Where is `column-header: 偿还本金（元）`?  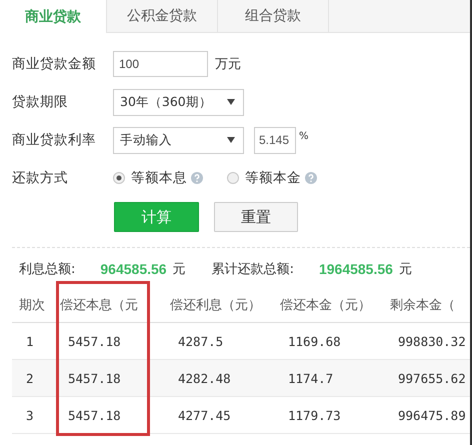
column-header: 偿还本金（元） is located at coordinates (325, 305).